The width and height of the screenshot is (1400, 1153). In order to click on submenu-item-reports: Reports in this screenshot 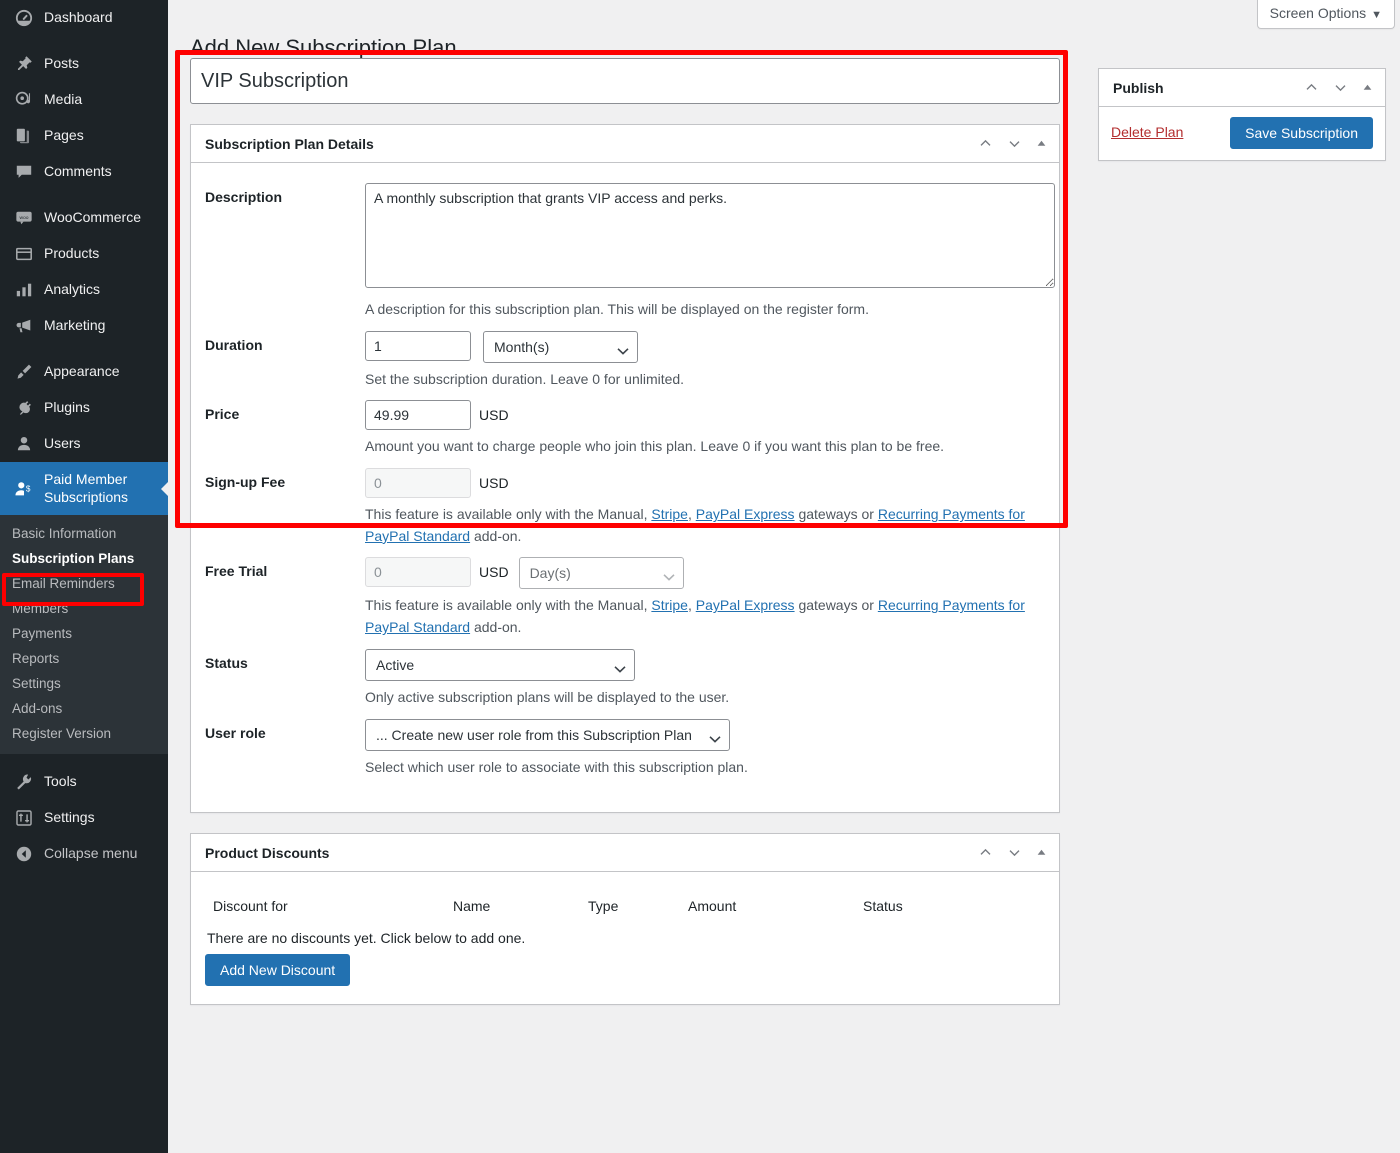, I will do `click(84, 658)`.